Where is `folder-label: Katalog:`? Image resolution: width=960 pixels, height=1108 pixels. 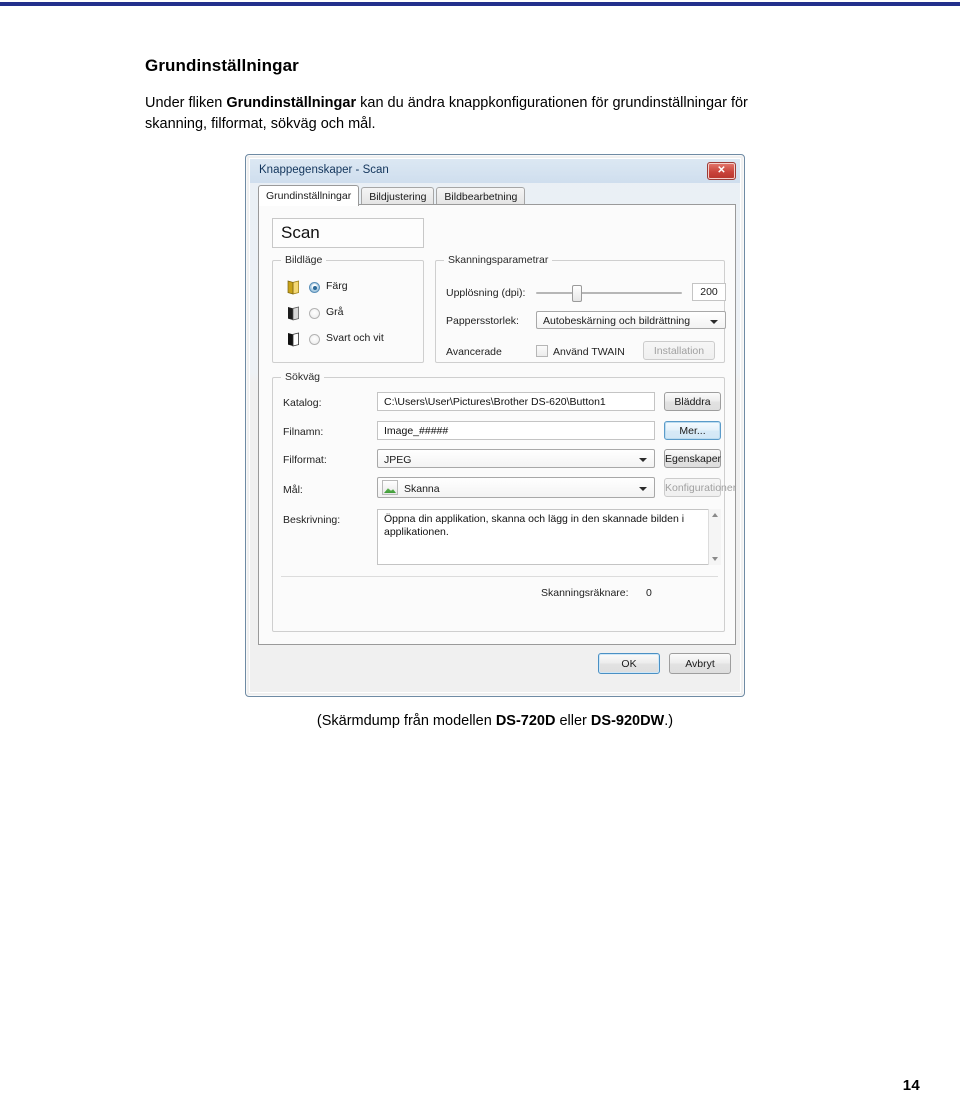 folder-label: Katalog: is located at coordinates (302, 403).